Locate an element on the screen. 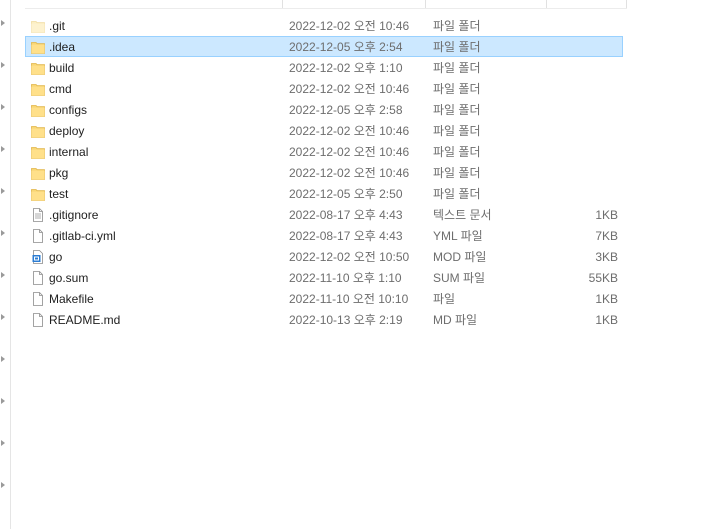  file-modified-date: 2022-12-02 오전 10:50 is located at coordinates (349, 257).